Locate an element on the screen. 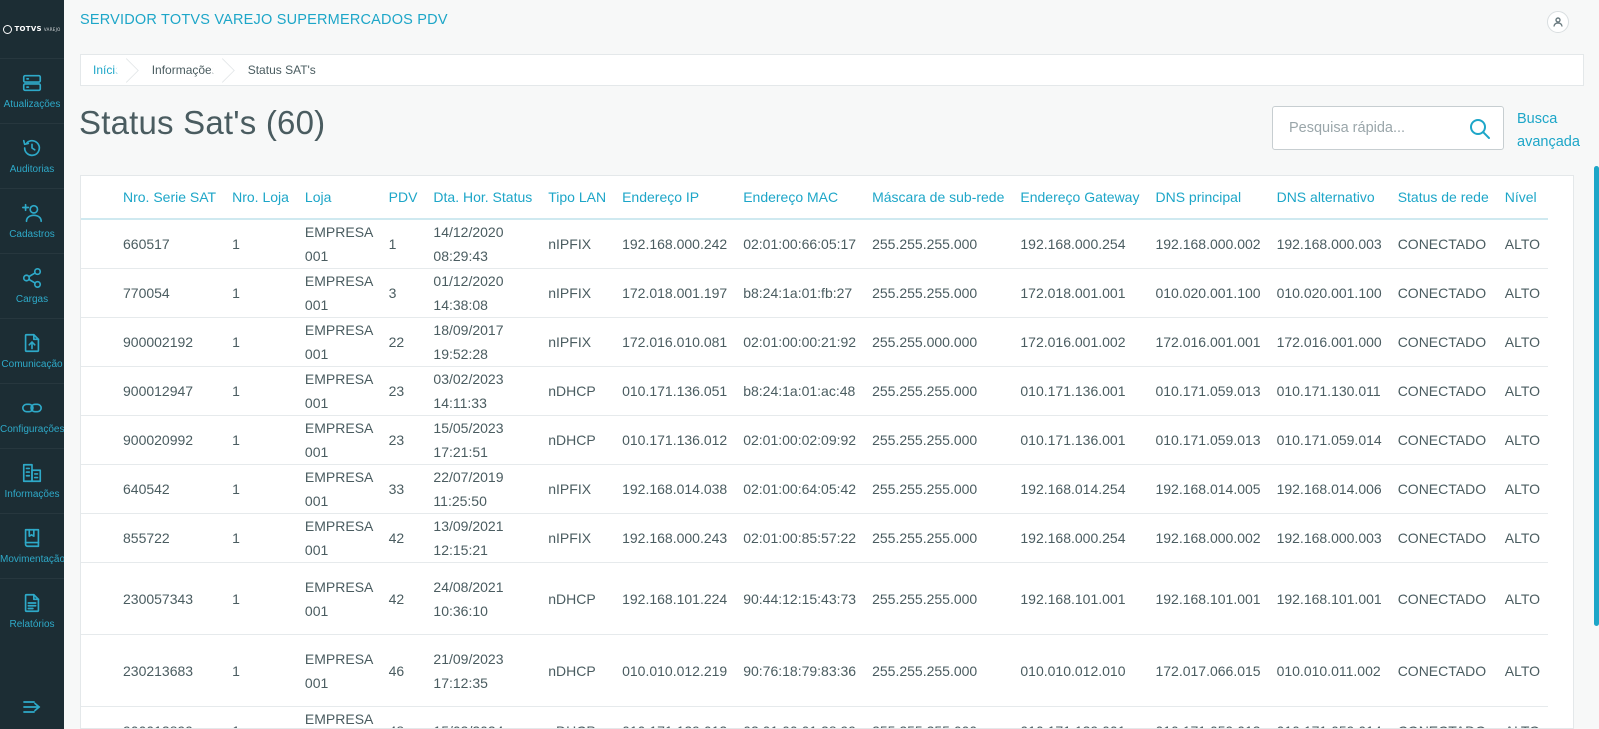  column-header: DNS alternativo is located at coordinates (1329, 198).